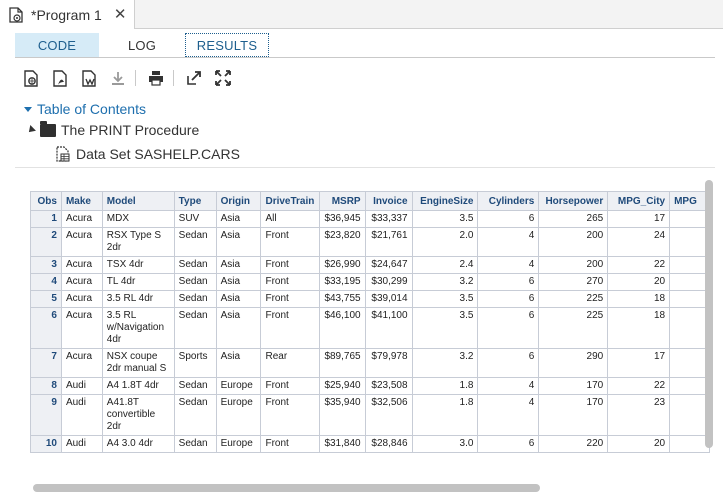 Image resolution: width=723 pixels, height=499 pixels. Describe the element at coordinates (195, 363) in the screenshot. I see `table-cell: Sports` at that location.